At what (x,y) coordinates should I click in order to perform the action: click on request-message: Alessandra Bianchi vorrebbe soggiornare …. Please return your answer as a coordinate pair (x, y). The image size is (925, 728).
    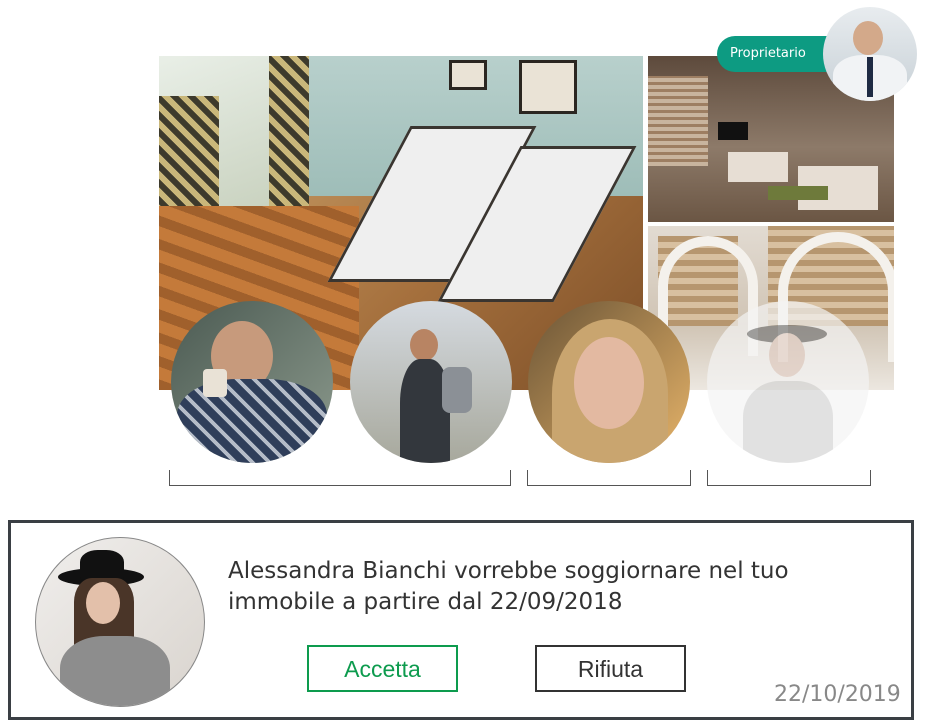
    Looking at the image, I should click on (508, 586).